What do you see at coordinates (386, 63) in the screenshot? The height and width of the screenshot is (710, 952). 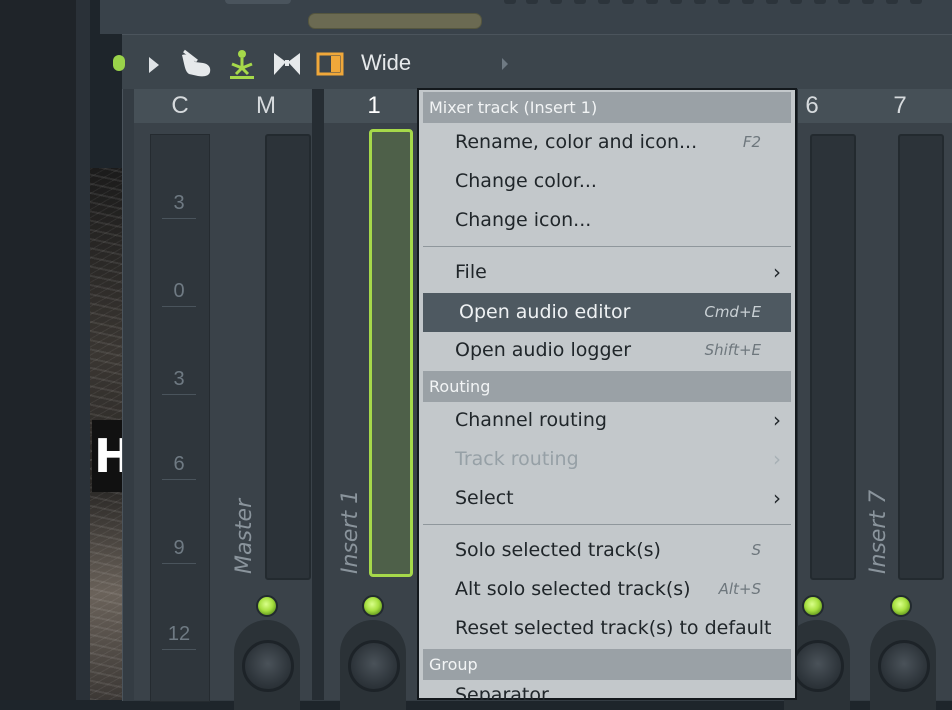 I see `view-mode-label: Wide` at bounding box center [386, 63].